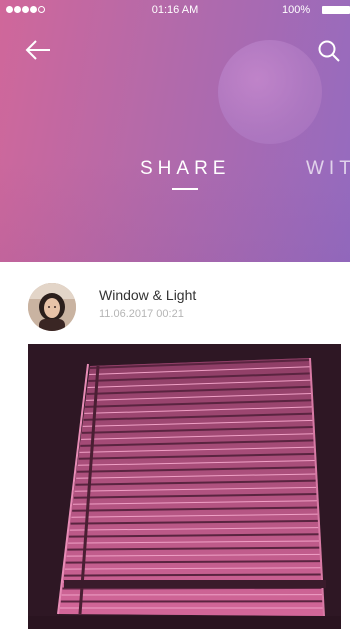 Image resolution: width=350 pixels, height=629 pixels. I want to click on back-button, so click(38, 50).